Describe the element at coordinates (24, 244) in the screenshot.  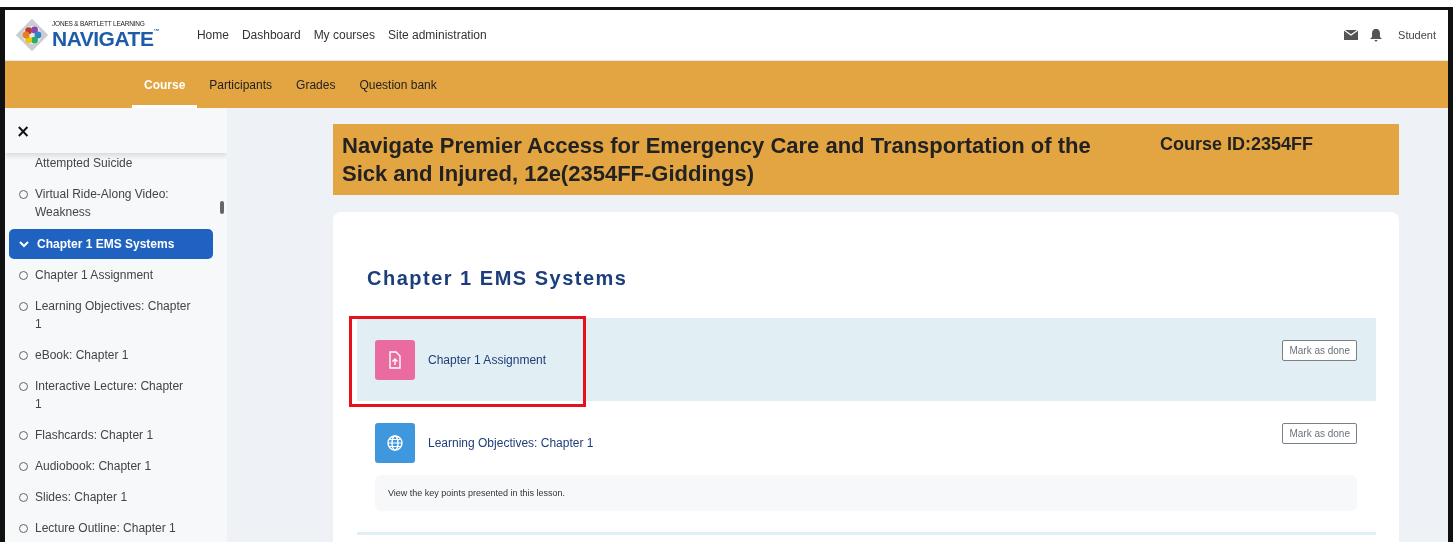
I see `chevron-icon` at that location.